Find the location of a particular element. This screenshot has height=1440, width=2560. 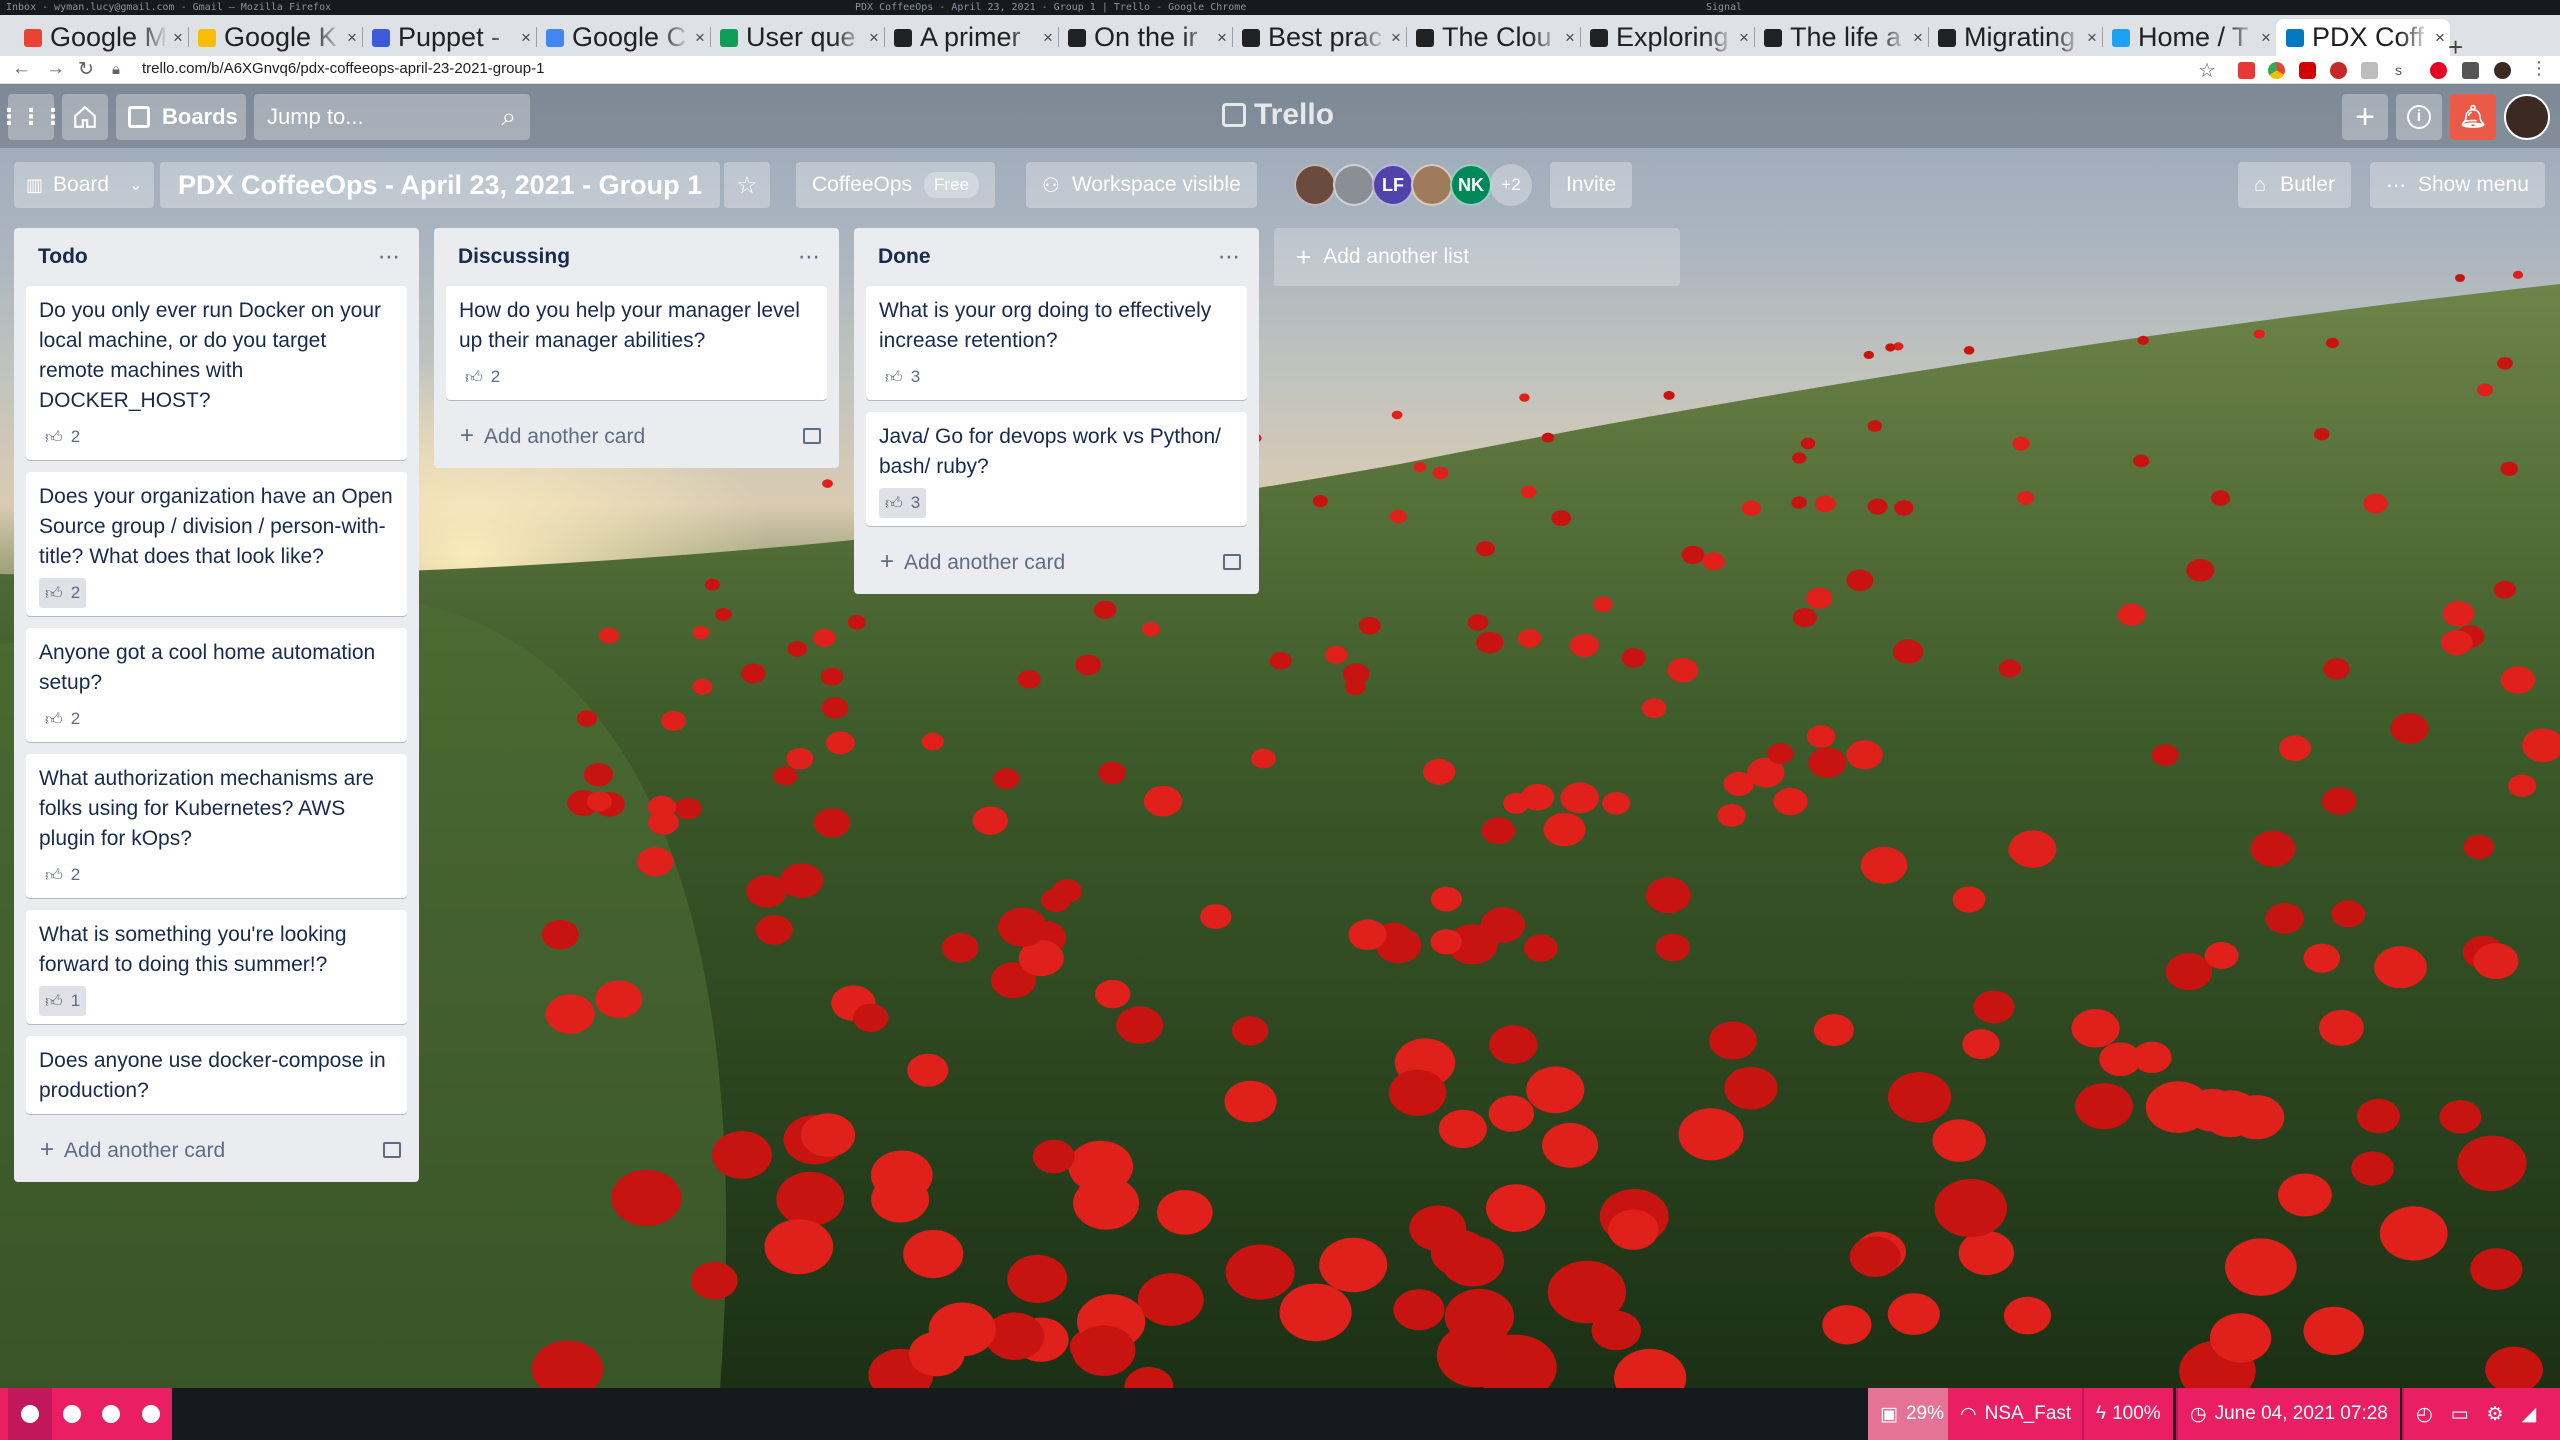

invite-button: Invite is located at coordinates (1591, 185).